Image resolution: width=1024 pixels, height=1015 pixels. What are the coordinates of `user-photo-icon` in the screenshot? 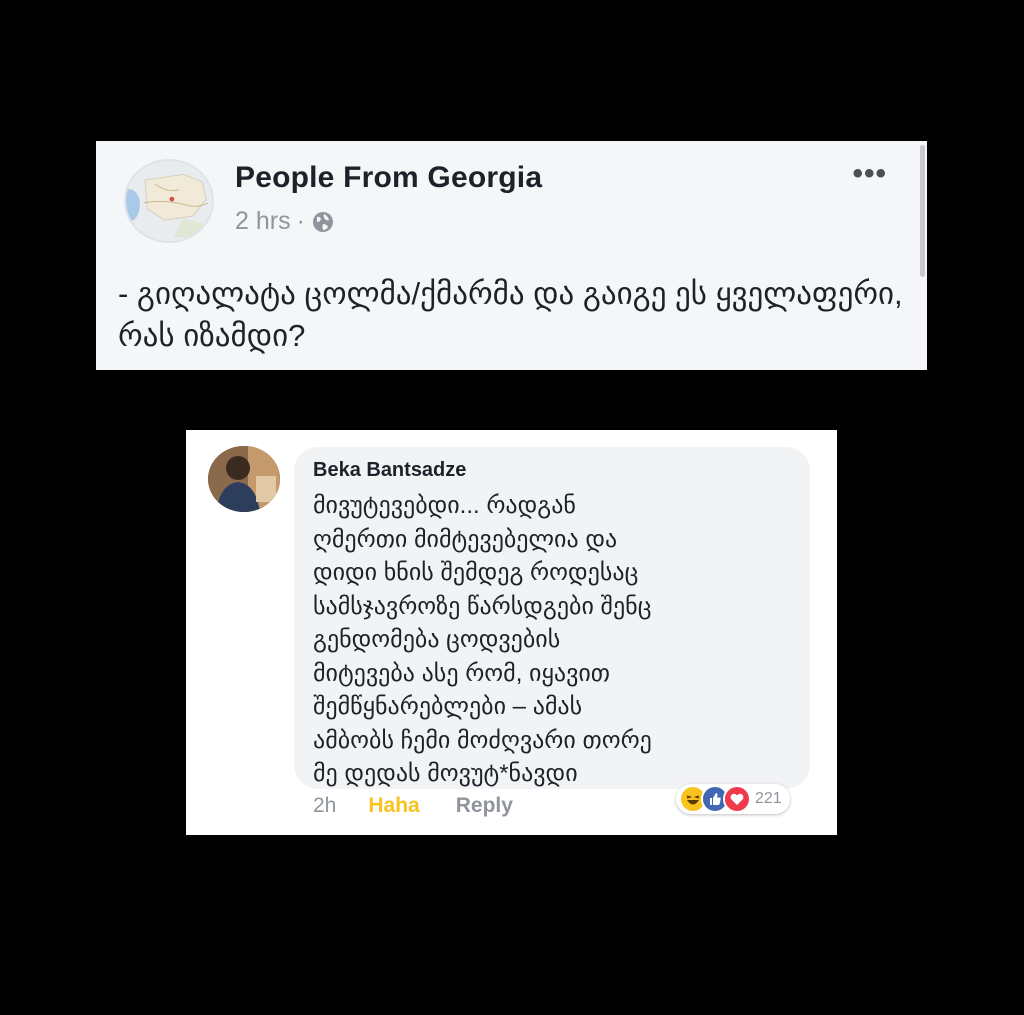 It's located at (244, 479).